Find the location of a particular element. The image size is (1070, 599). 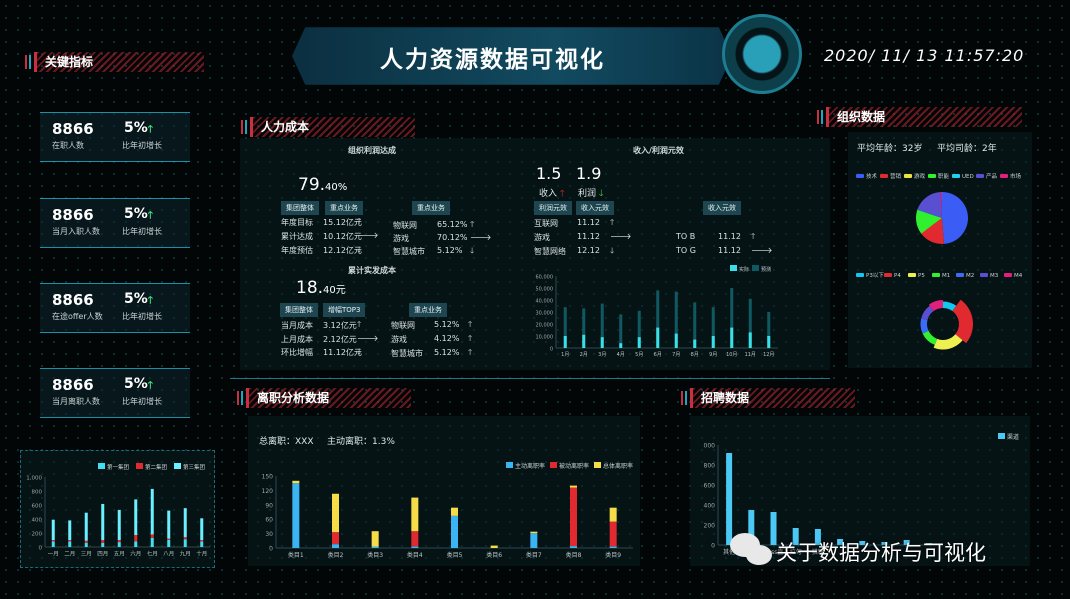

legend-label: 营销 is located at coordinates (896, 176).